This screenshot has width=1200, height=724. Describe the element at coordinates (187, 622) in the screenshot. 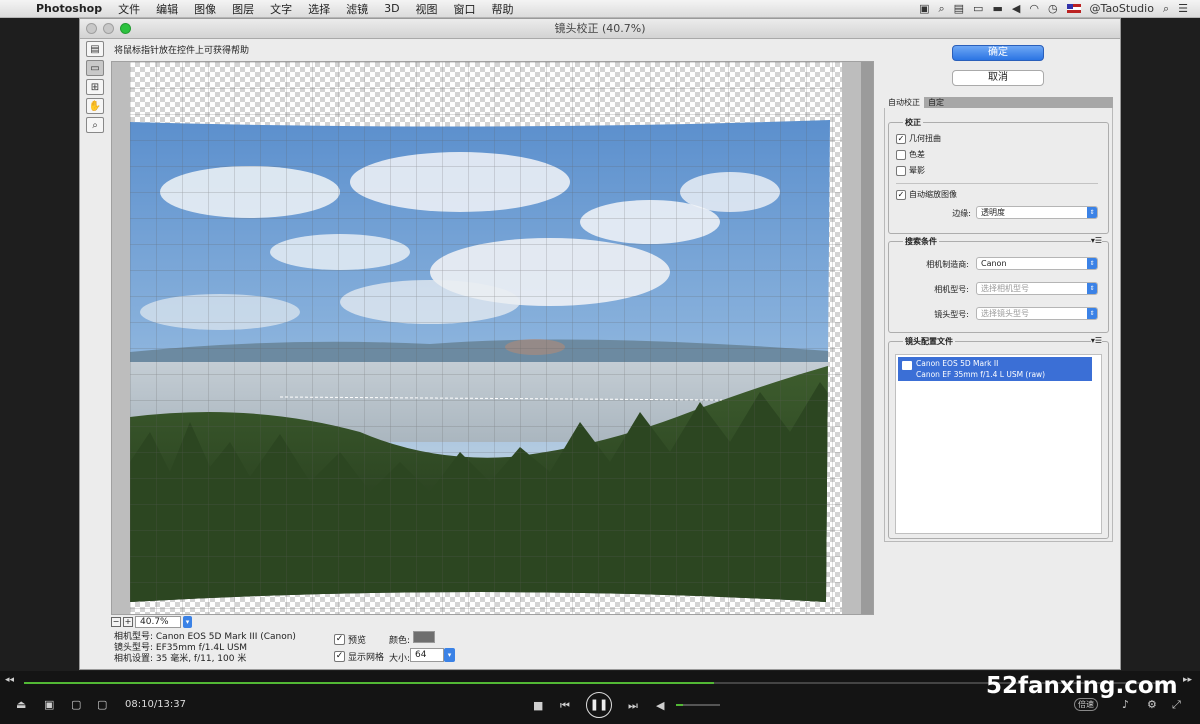

I see `zoom-dropdown-icon: ▾` at that location.